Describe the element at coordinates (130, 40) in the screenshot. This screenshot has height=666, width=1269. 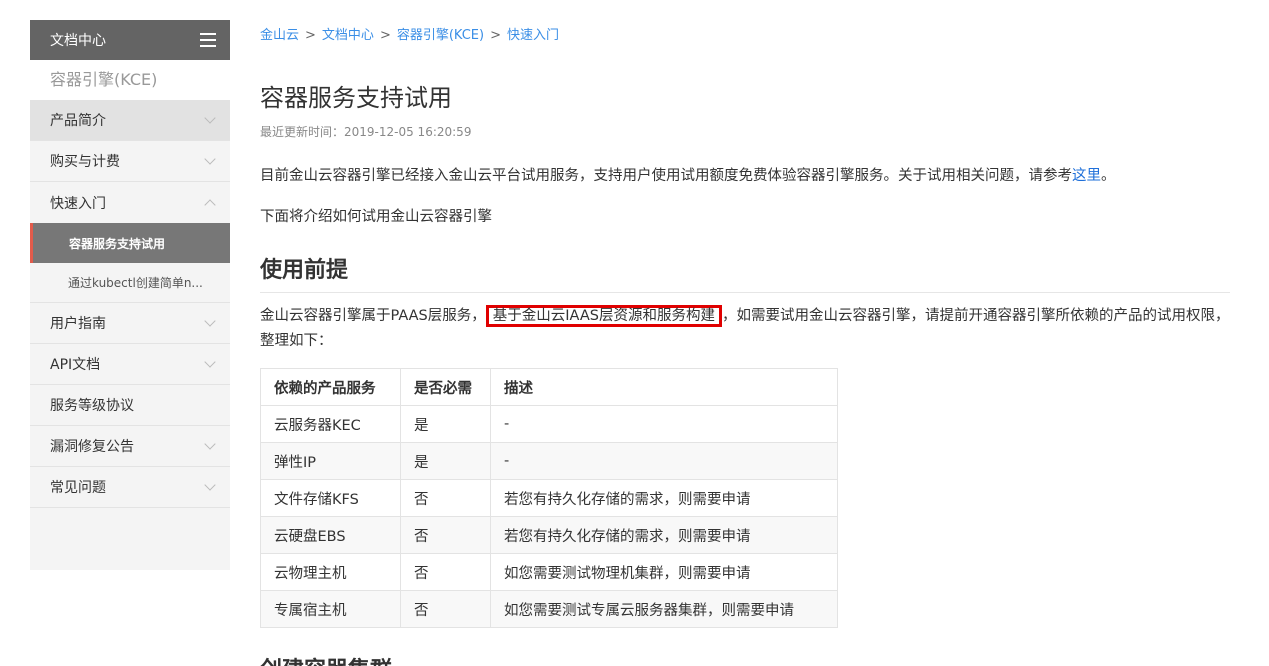
I see `sidebar-header: 文档中心` at that location.